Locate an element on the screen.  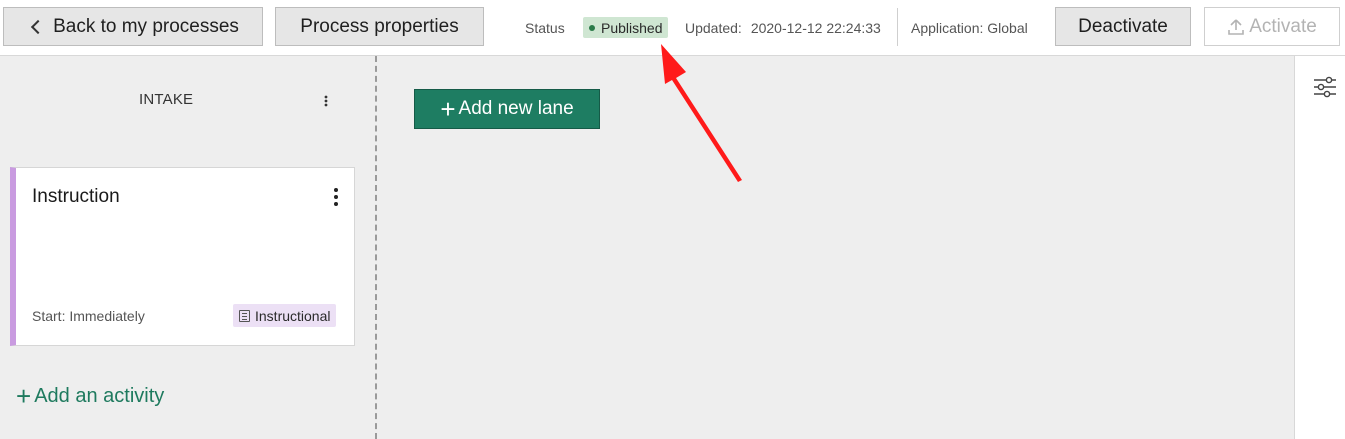
status-dot-icon is located at coordinates (592, 27).